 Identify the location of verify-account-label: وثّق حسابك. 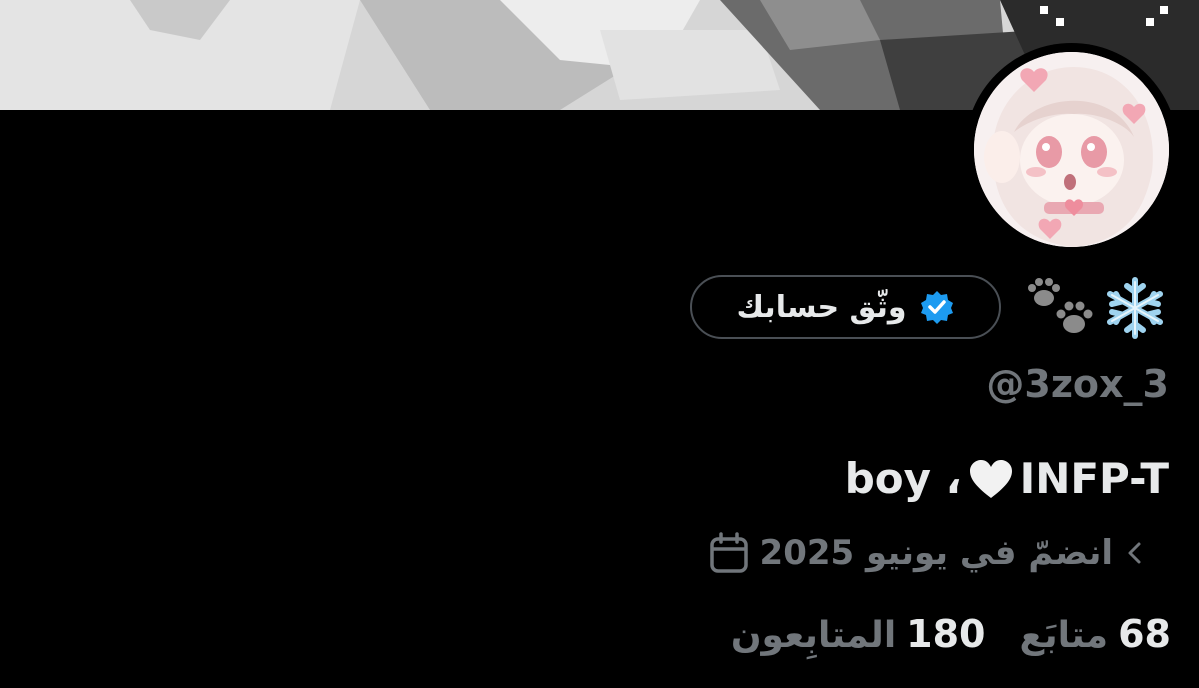
(821, 307).